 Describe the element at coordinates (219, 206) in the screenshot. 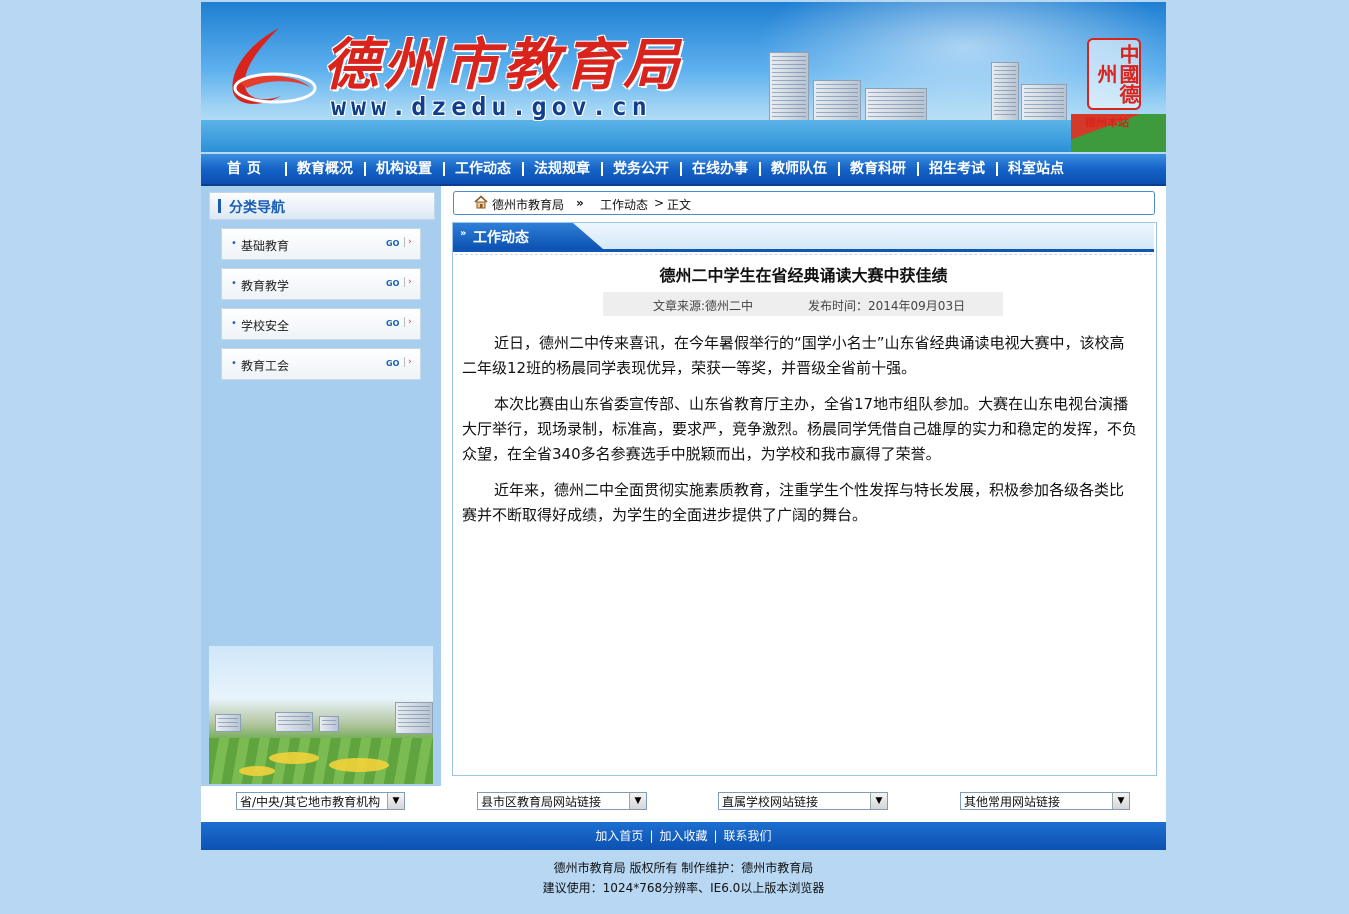

I see `heading-bar-icon` at that location.